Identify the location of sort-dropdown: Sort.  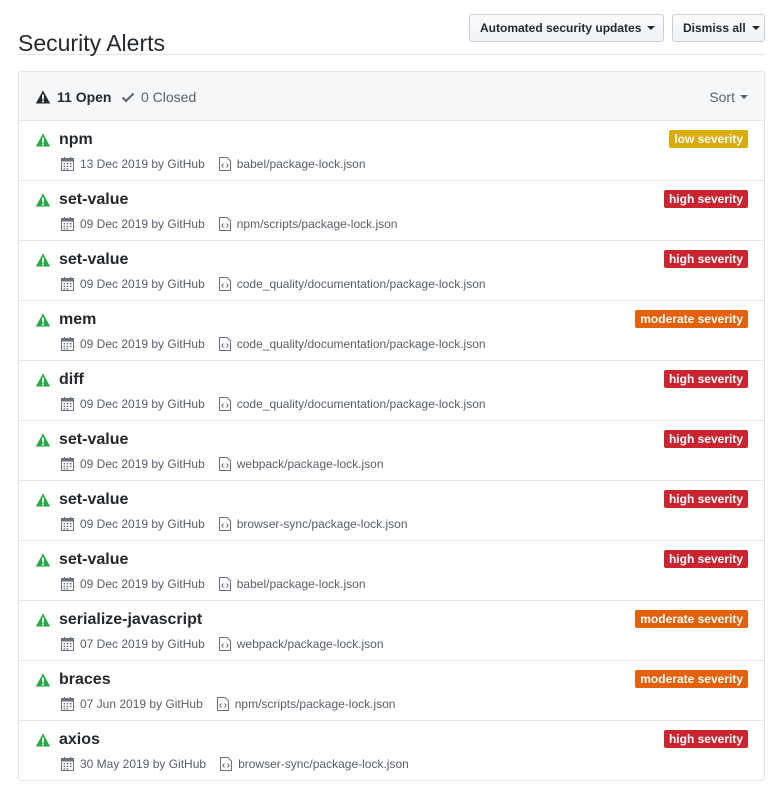
(728, 96).